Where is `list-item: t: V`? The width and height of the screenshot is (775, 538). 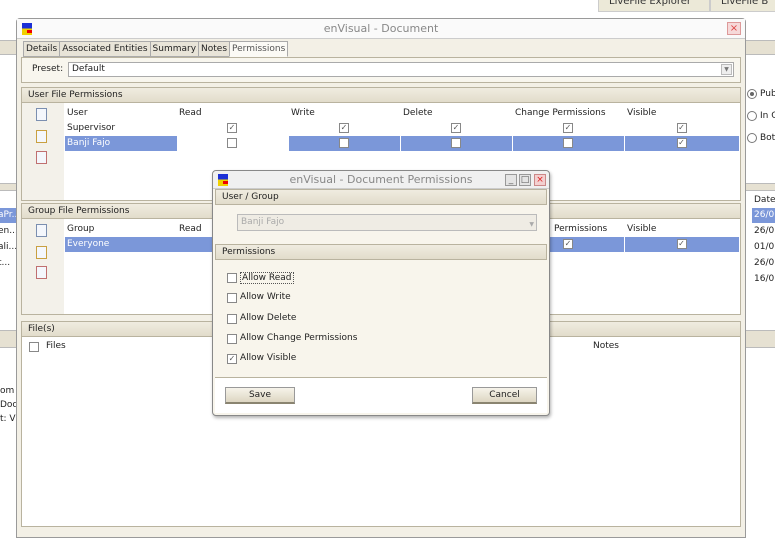
list-item: t: V is located at coordinates (8, 419).